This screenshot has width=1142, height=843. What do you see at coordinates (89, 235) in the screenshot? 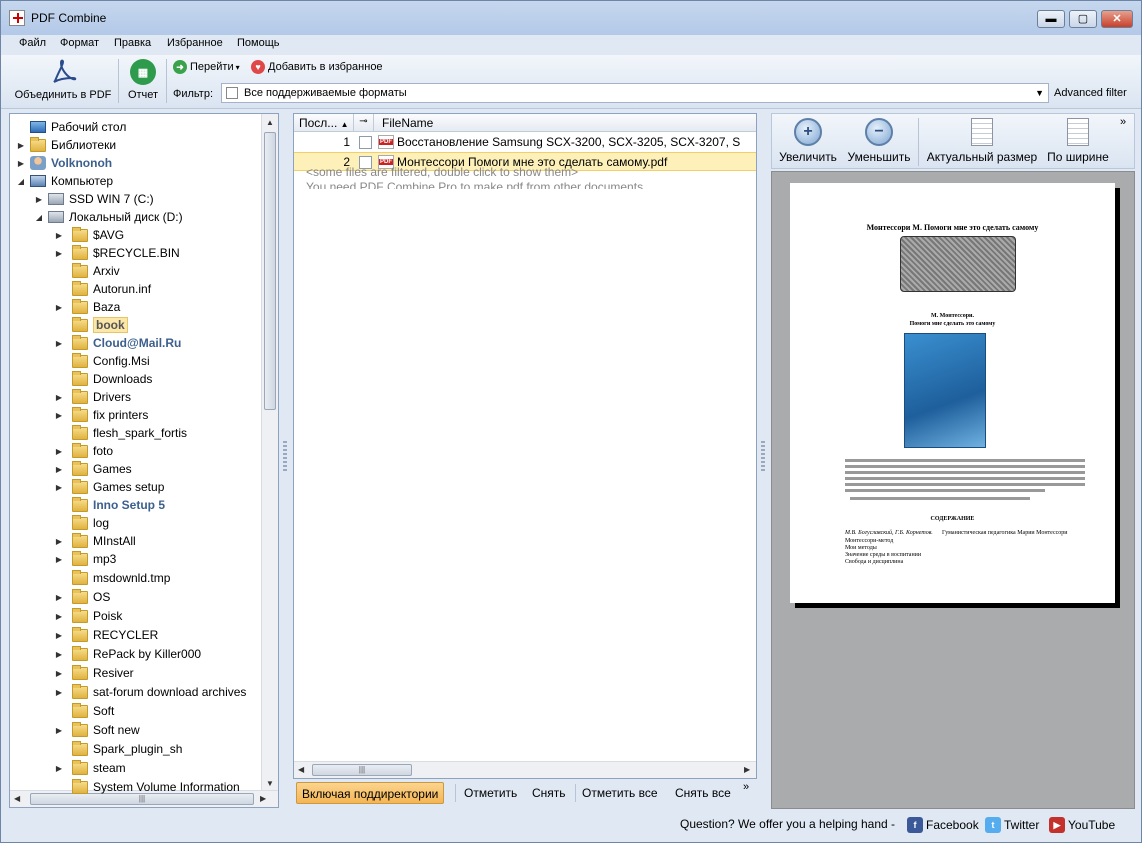
I see `folder-item: ▶ $AVG` at bounding box center [89, 235].